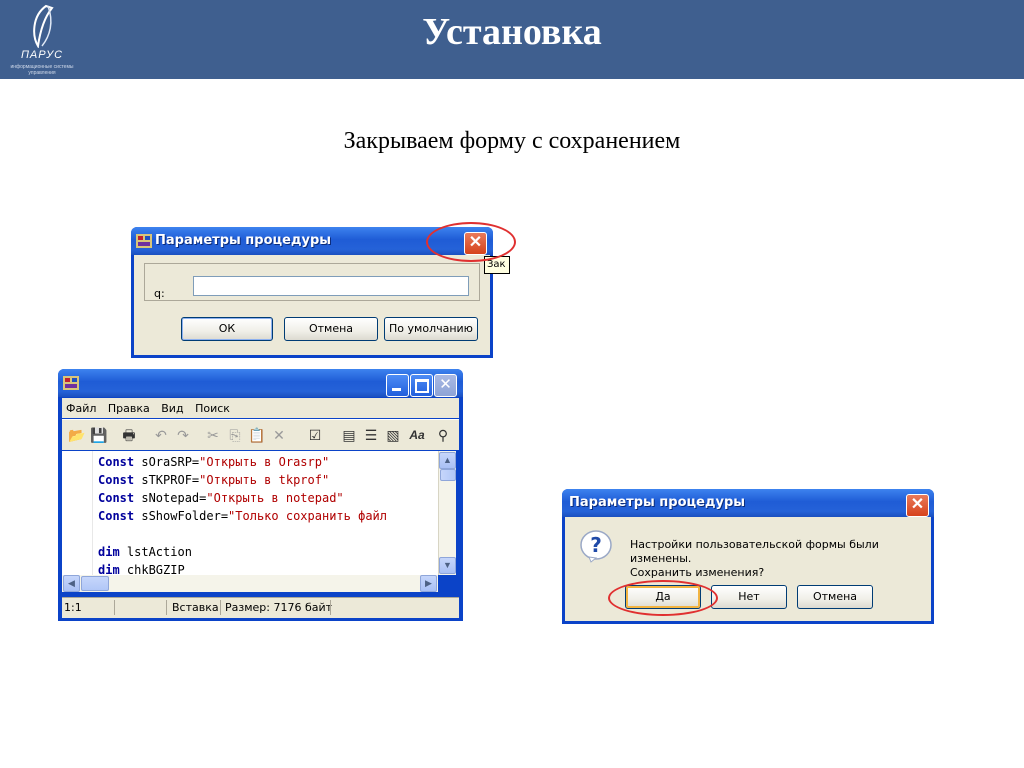  I want to click on undo-icon: ↶, so click(161, 435).